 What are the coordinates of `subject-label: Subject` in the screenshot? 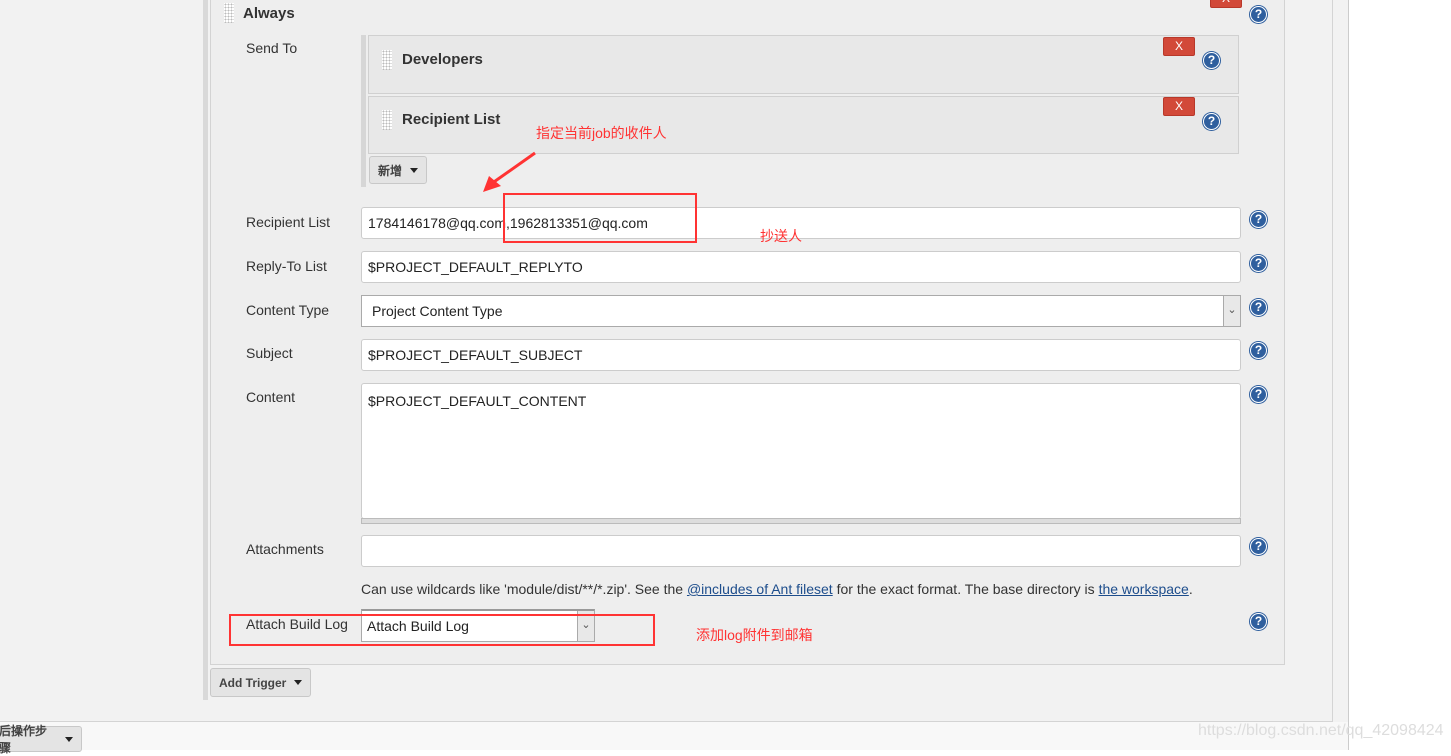 It's located at (269, 353).